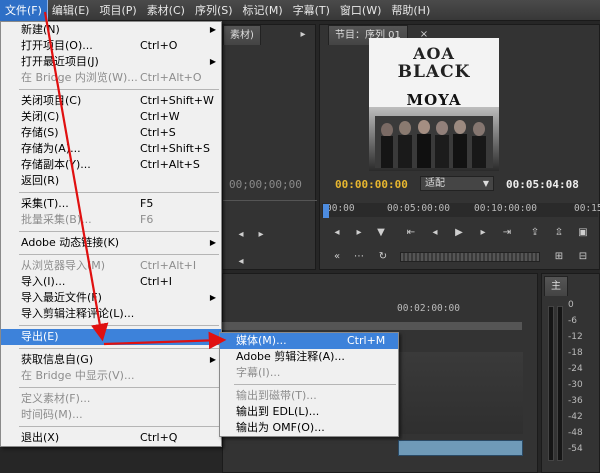  I want to click on timeline-ruler: 00:02:00:00, so click(372, 310).